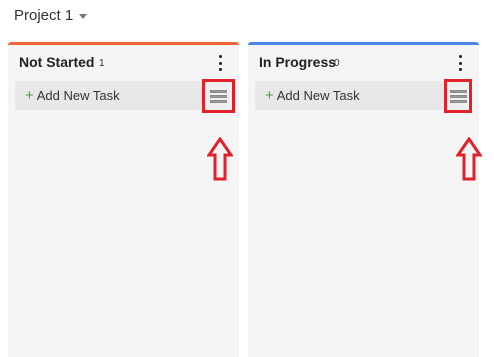 This screenshot has height=357, width=494. I want to click on column-task-count: 0, so click(337, 63).